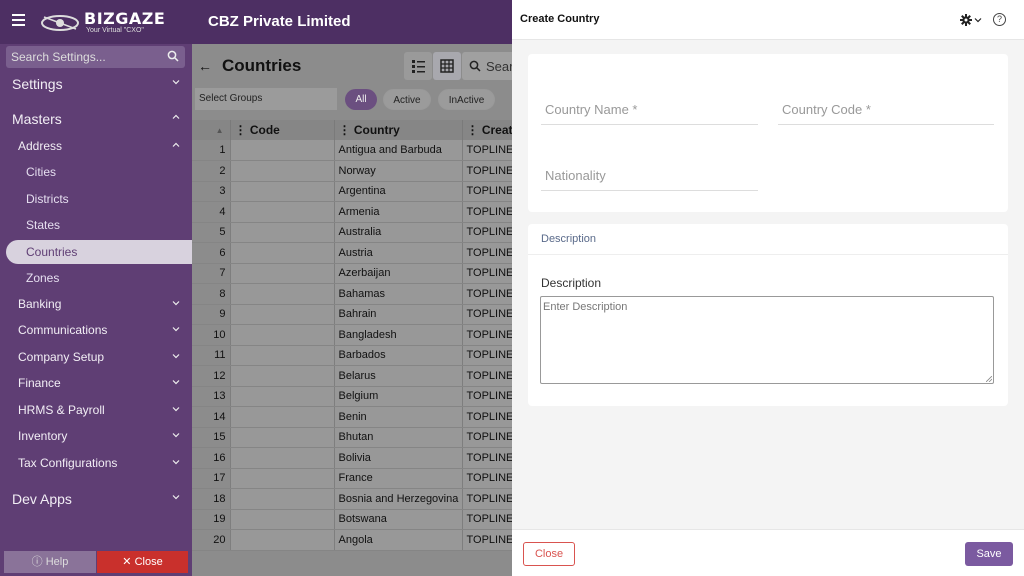 Image resolution: width=1024 pixels, height=576 pixels. Describe the element at coordinates (352, 253) in the screenshot. I see `table-row: 6 Austria TOPLINE` at that location.